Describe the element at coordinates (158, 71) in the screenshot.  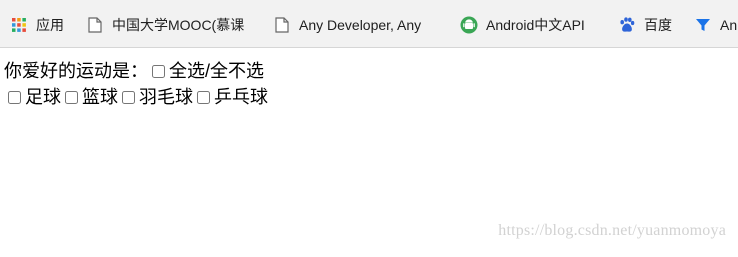
I see `select-all-checkbox` at that location.